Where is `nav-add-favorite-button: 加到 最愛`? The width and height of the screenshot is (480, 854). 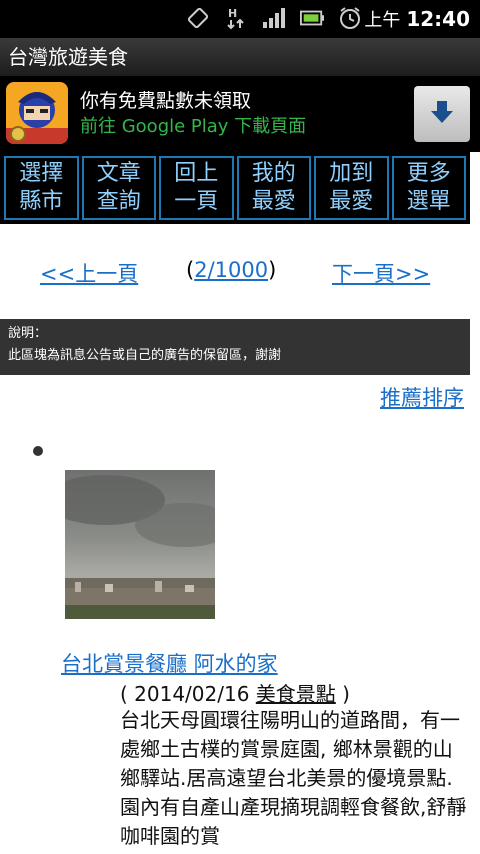 nav-add-favorite-button: 加到 最愛 is located at coordinates (351, 188).